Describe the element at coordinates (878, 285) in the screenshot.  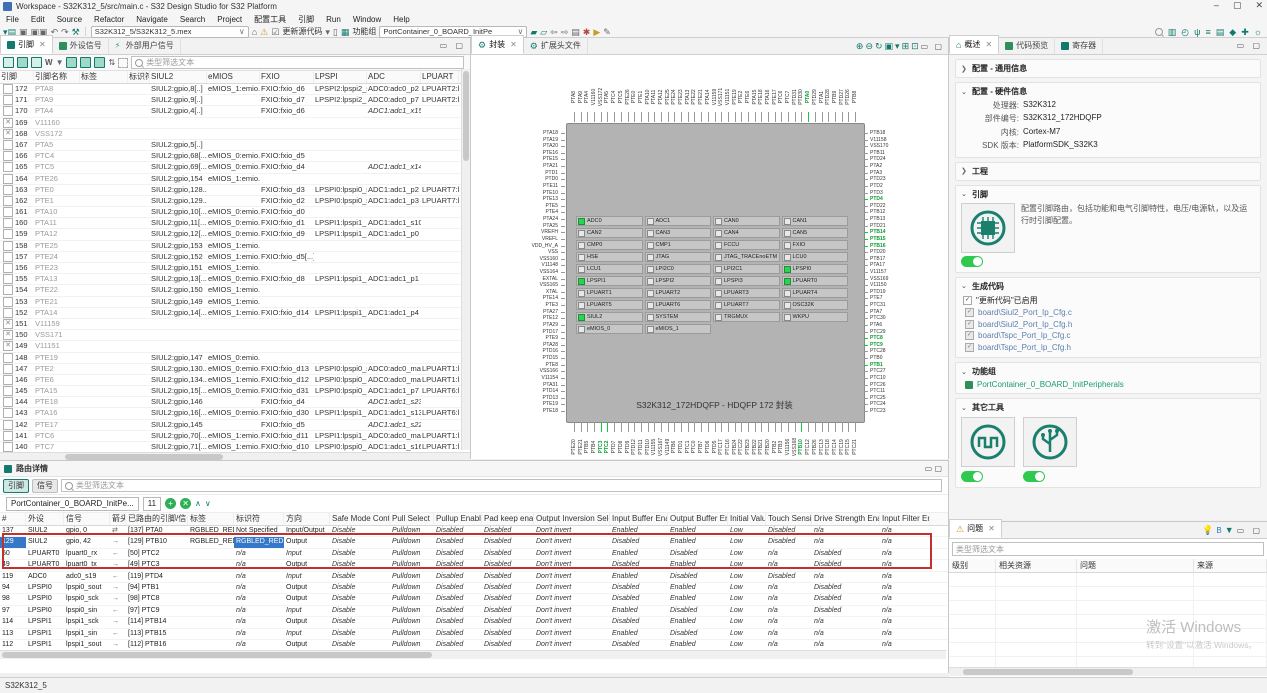
I see `pin-label-V11150: V11150` at that location.